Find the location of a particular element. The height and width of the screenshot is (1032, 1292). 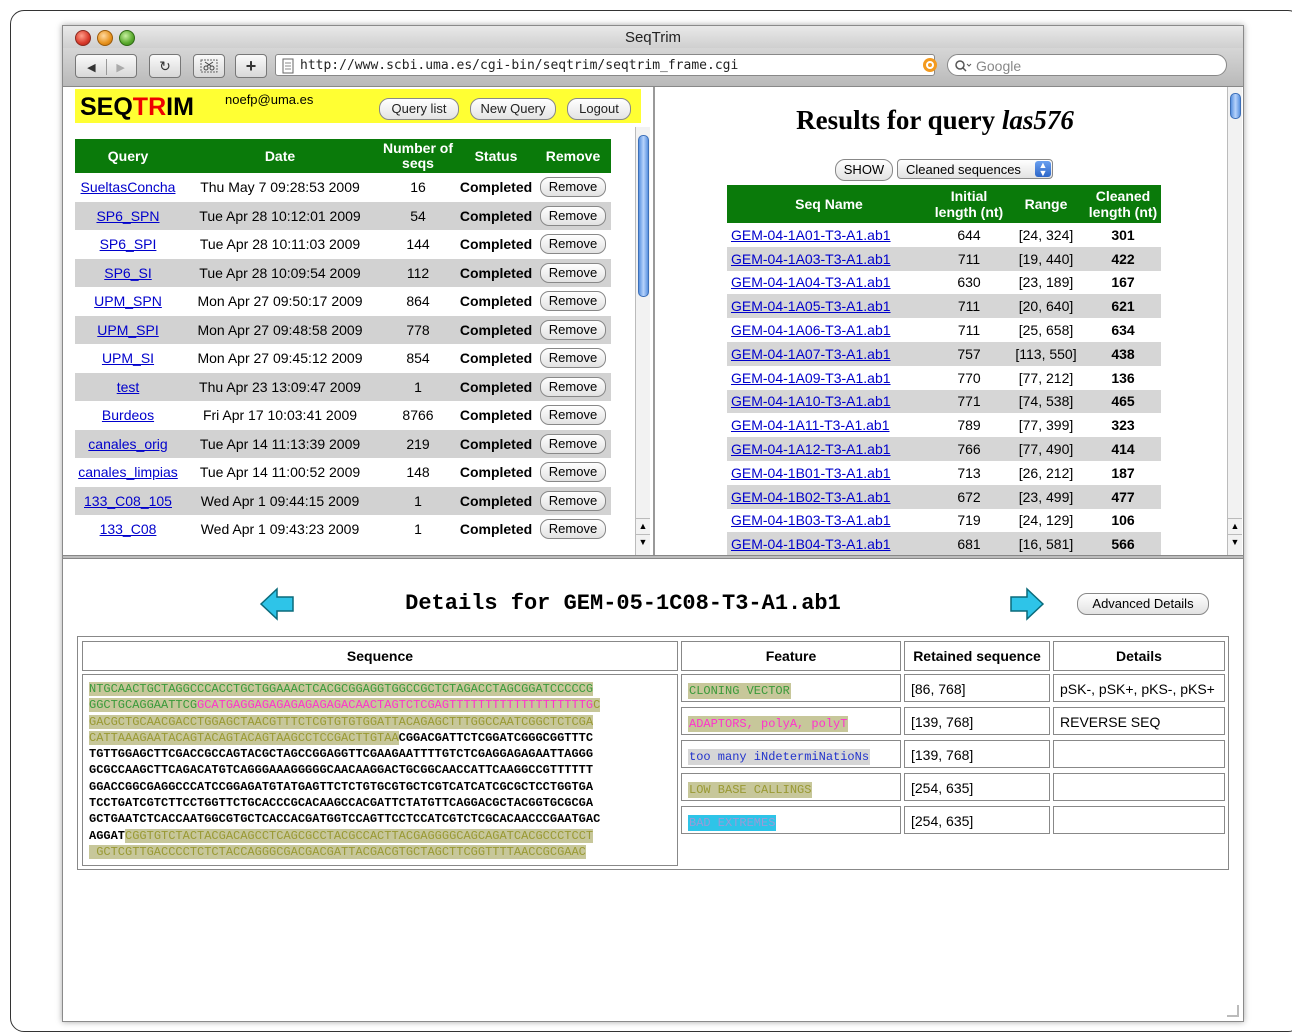

left-scroll-thumb is located at coordinates (643, 216).